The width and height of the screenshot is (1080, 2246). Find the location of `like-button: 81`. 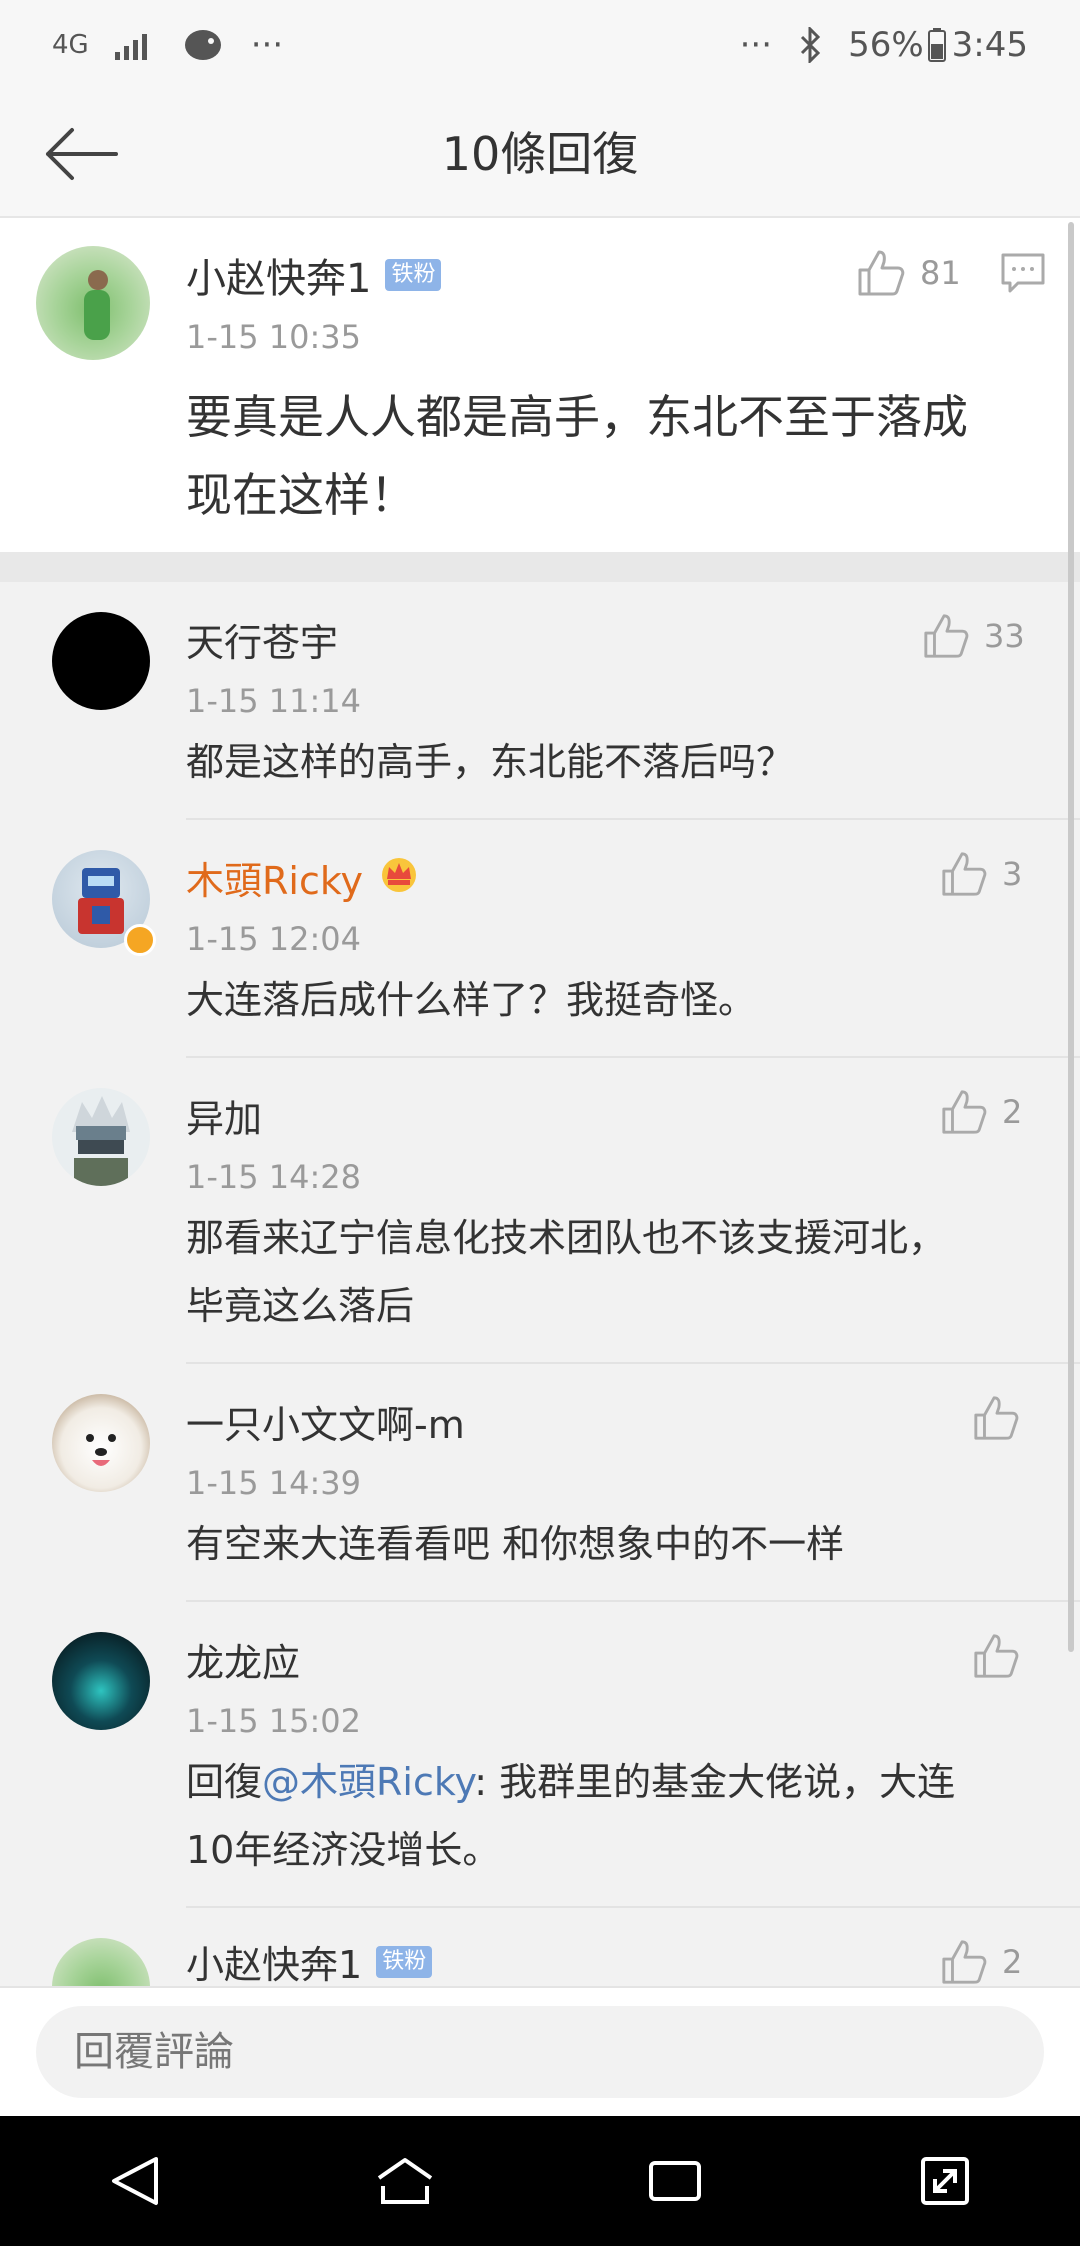

like-button: 81 is located at coordinates (908, 273).